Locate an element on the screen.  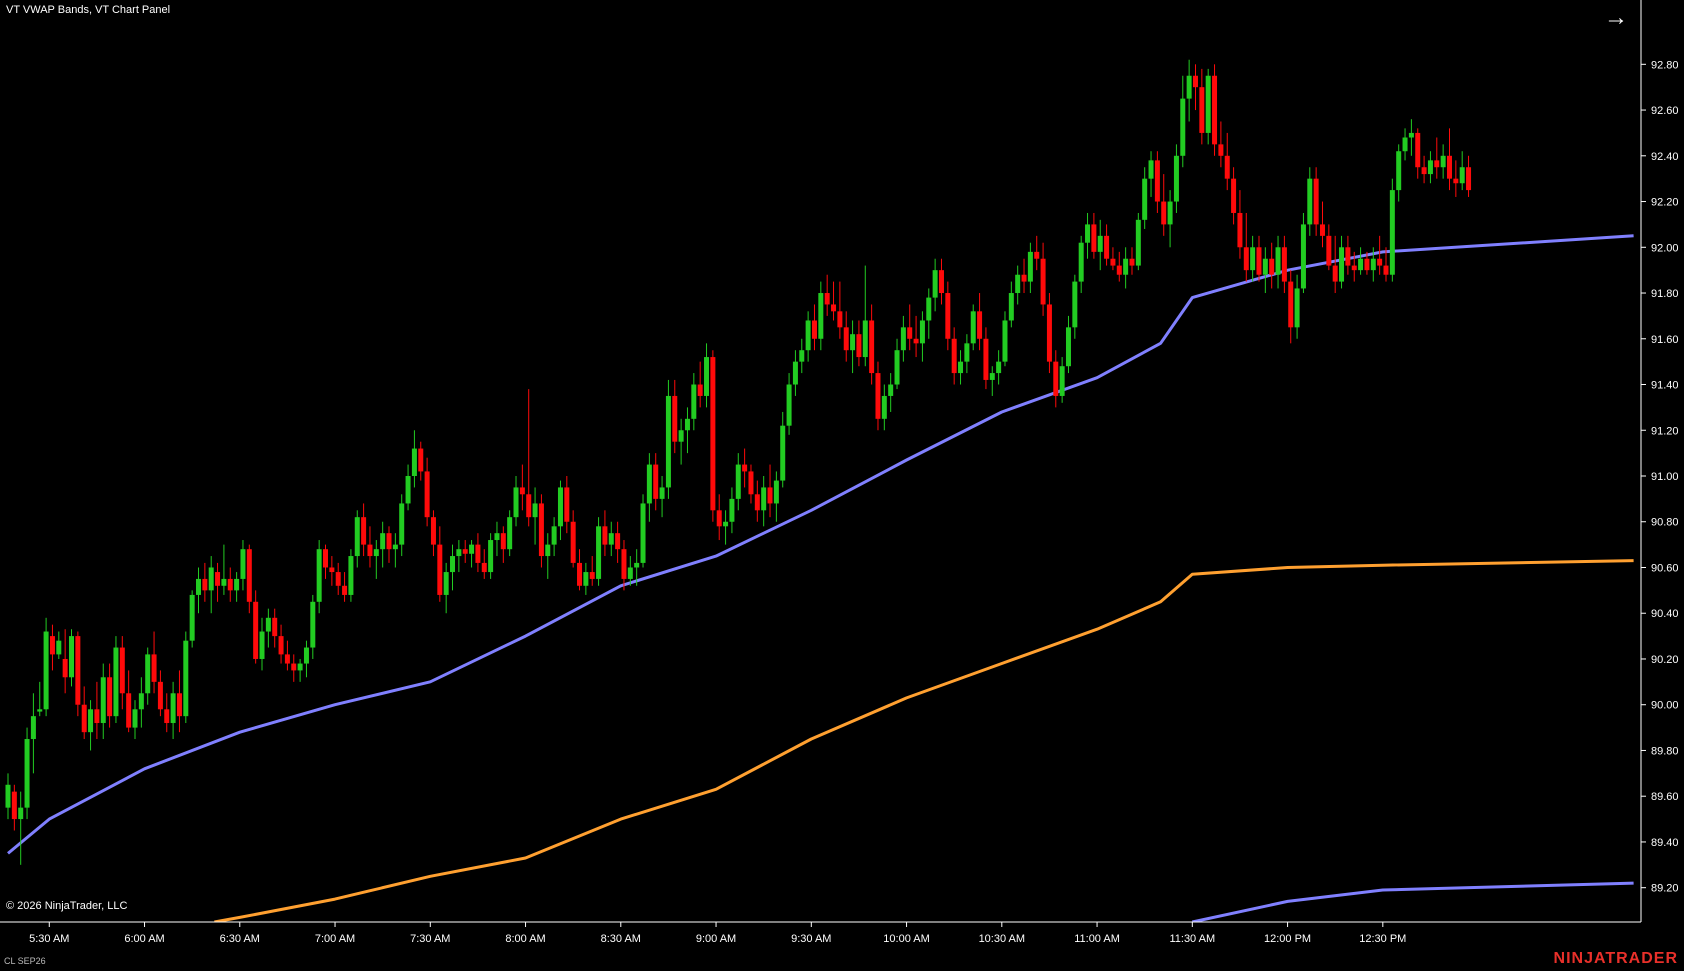
price-tick-label: 90.00 is located at coordinates (1665, 706).